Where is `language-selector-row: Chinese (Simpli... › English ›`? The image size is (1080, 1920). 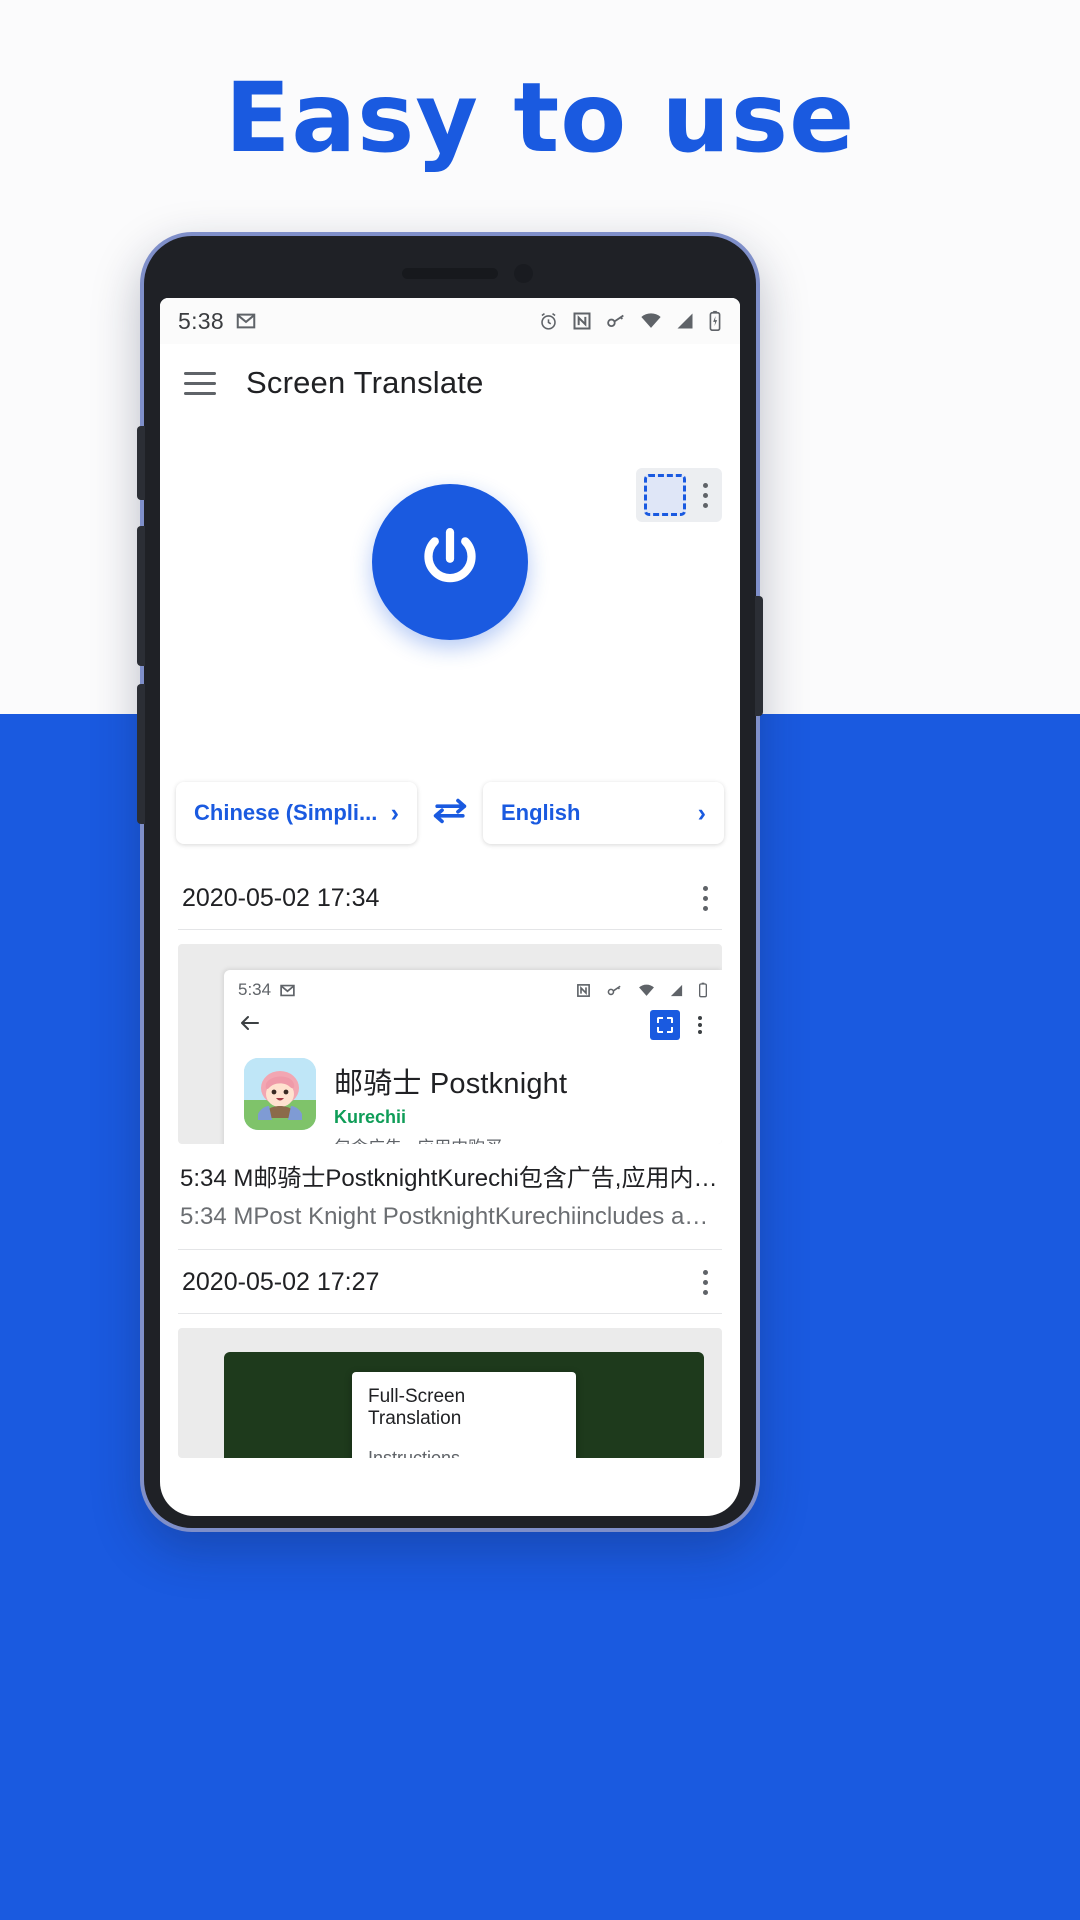 language-selector-row: Chinese (Simpli... › English › is located at coordinates (450, 819).